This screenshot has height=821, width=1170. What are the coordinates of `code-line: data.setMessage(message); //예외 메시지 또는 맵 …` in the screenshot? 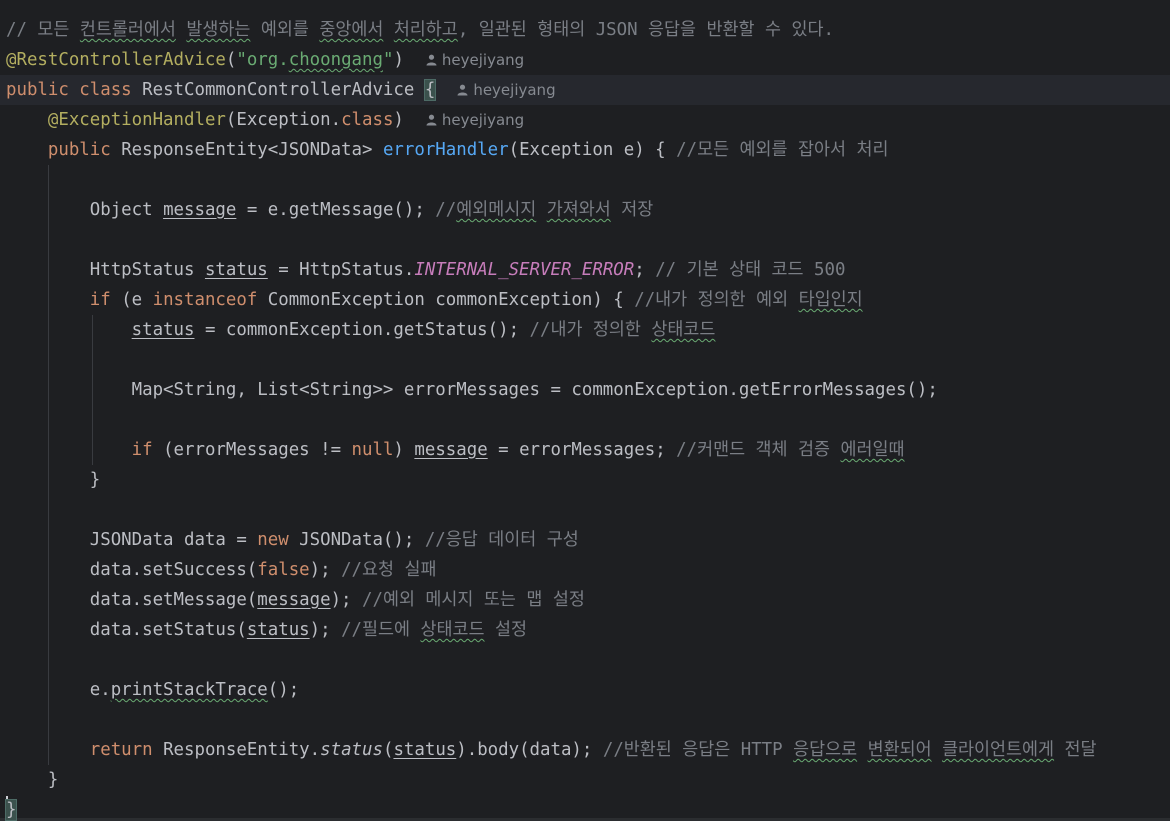 It's located at (585, 600).